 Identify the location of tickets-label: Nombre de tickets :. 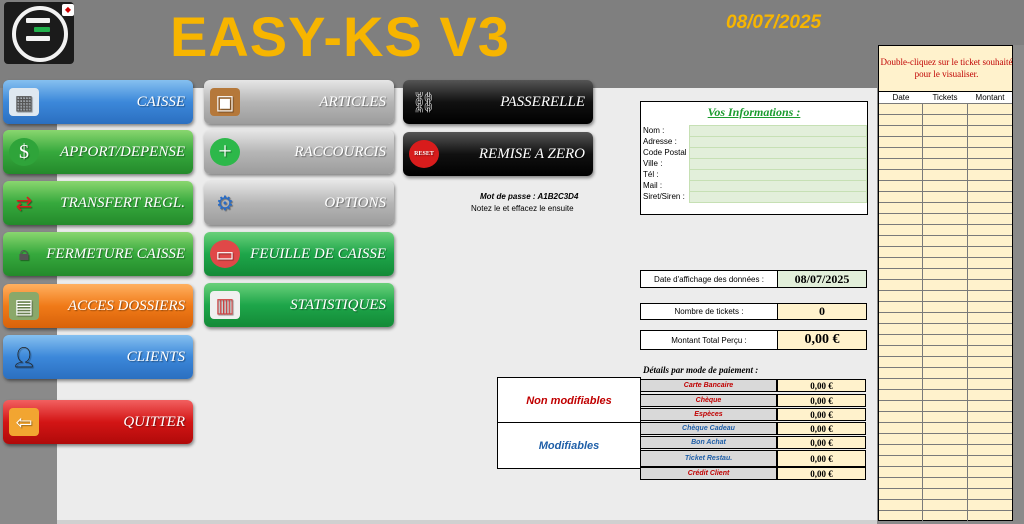
(709, 311).